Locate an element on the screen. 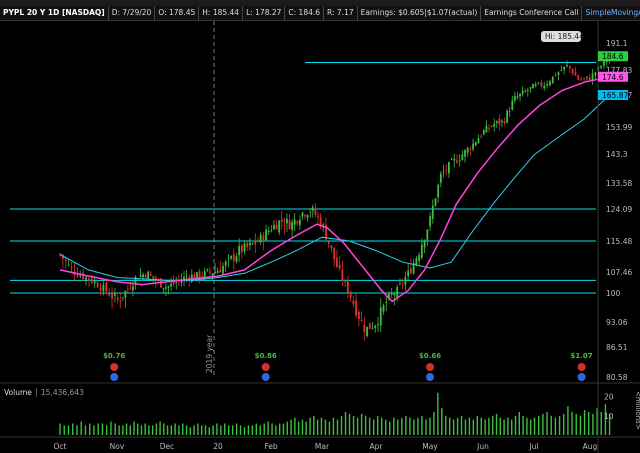 The width and height of the screenshot is (640, 453). earnings-marker-icon is located at coordinates (265, 367).